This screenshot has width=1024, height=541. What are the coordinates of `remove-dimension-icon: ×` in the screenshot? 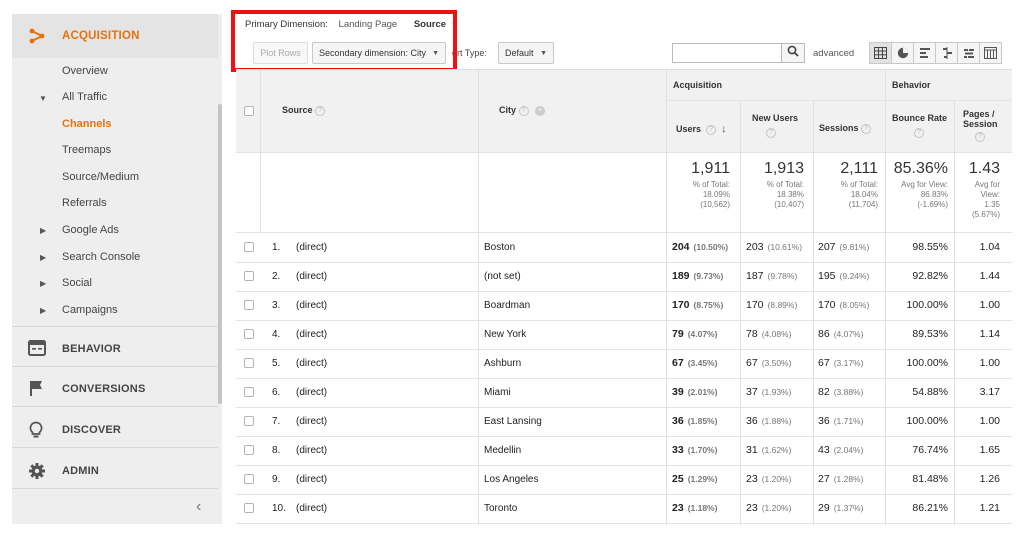 It's located at (540, 110).